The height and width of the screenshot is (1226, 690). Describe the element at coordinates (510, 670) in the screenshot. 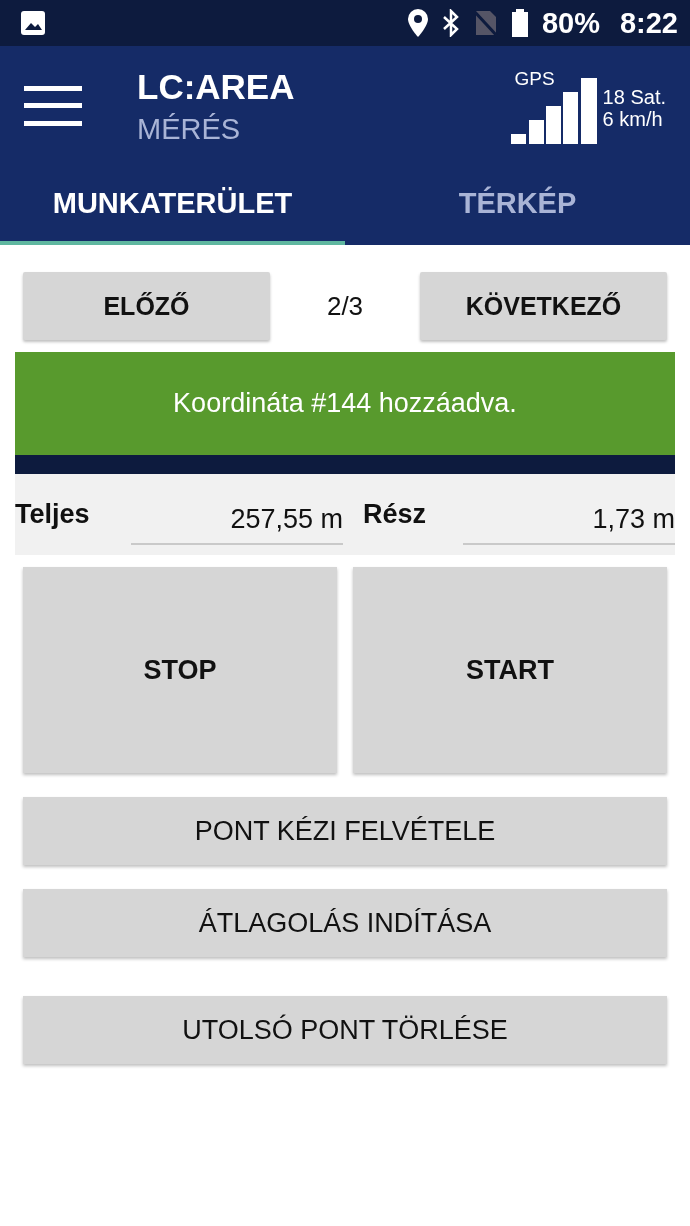

I see `start-button: START` at that location.